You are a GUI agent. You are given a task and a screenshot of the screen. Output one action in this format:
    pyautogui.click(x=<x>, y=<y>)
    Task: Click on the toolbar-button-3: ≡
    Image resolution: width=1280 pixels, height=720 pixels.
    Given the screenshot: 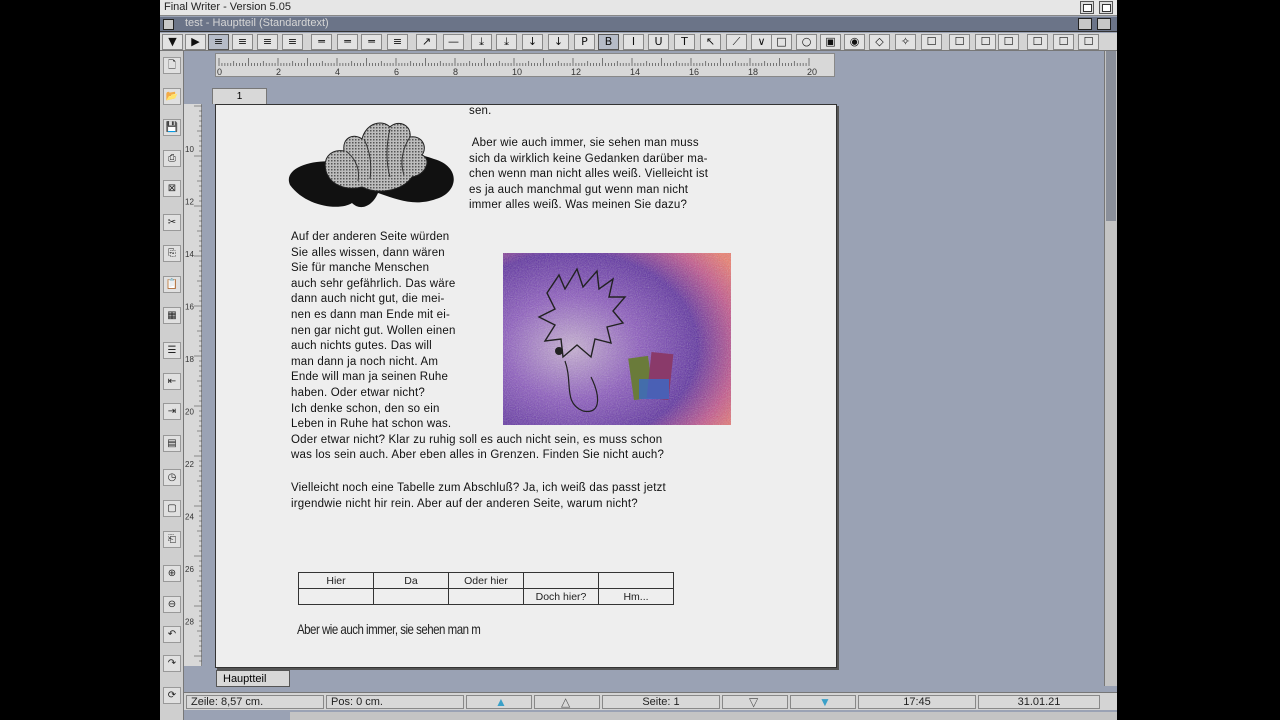 What is the action you would take?
    pyautogui.click(x=242, y=42)
    